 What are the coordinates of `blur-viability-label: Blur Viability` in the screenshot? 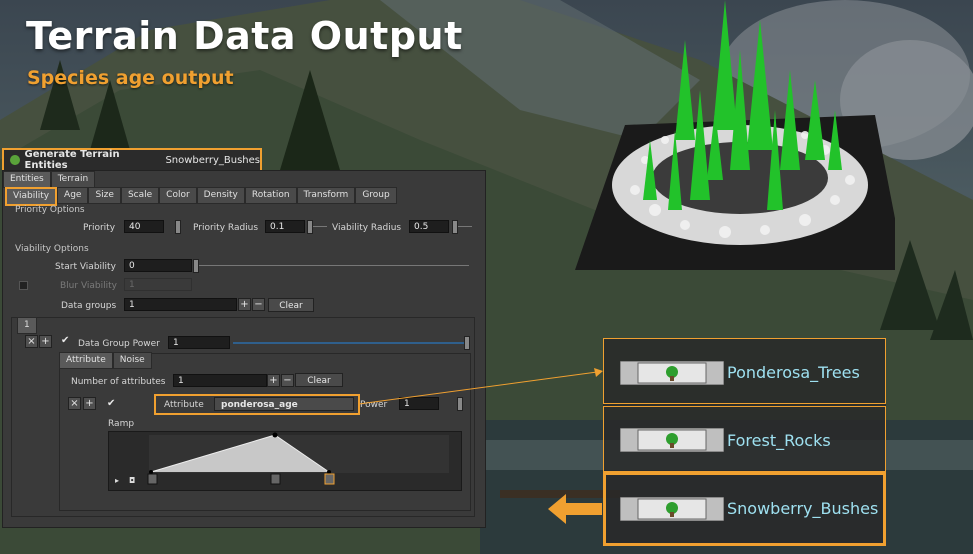 It's located at (88, 286).